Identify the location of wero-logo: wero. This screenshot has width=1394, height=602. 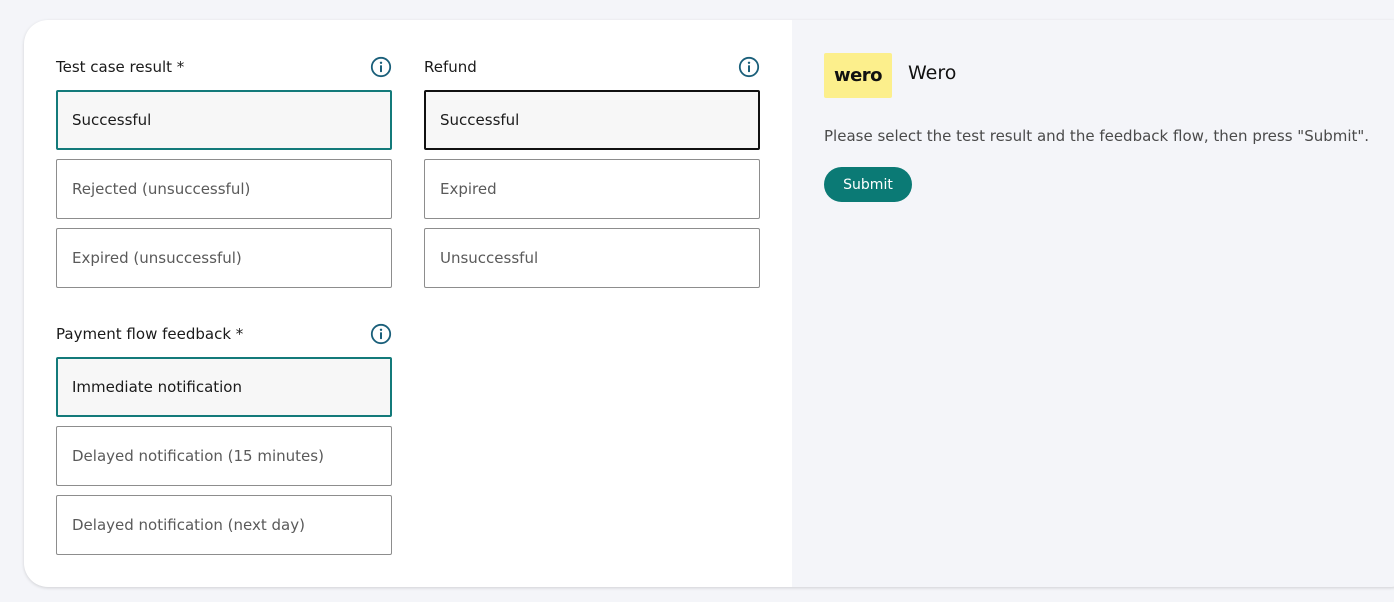
(858, 75).